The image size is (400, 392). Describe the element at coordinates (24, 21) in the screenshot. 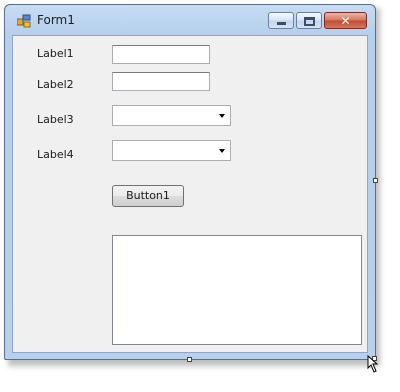

I see `form-icon` at that location.